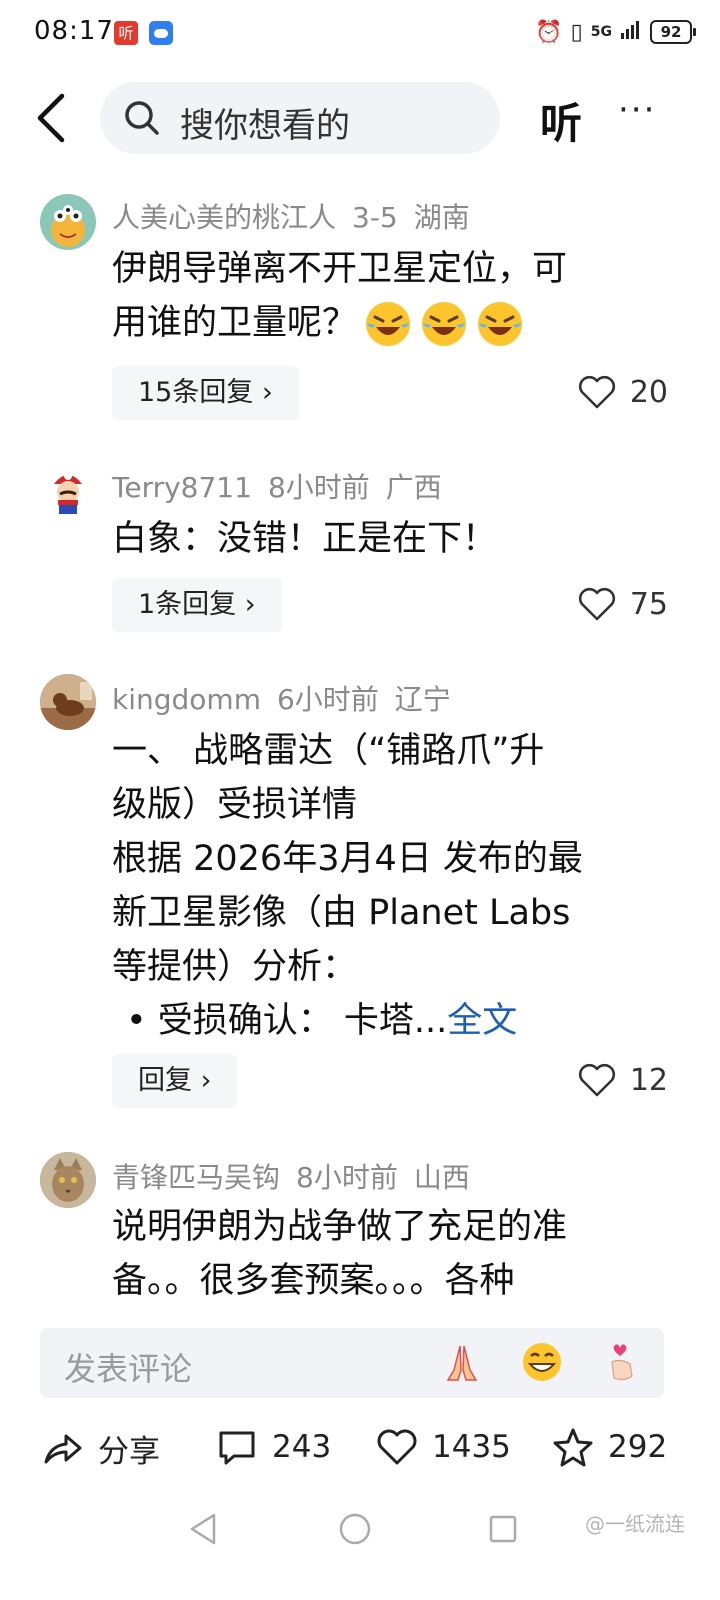 Image resolution: width=720 pixels, height=1600 pixels. I want to click on view-replies-button: 15条回复 ›, so click(205, 393).